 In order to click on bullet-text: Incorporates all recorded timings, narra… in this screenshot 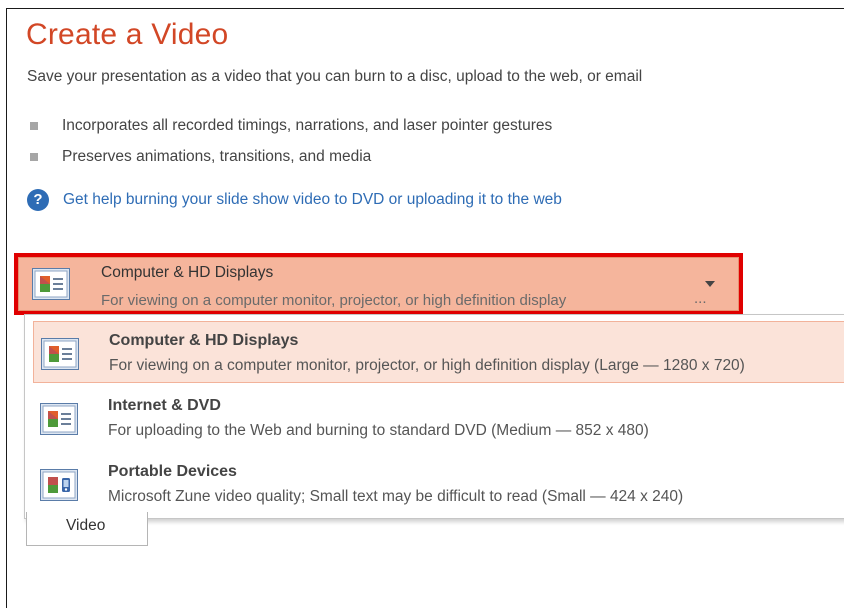, I will do `click(307, 125)`.